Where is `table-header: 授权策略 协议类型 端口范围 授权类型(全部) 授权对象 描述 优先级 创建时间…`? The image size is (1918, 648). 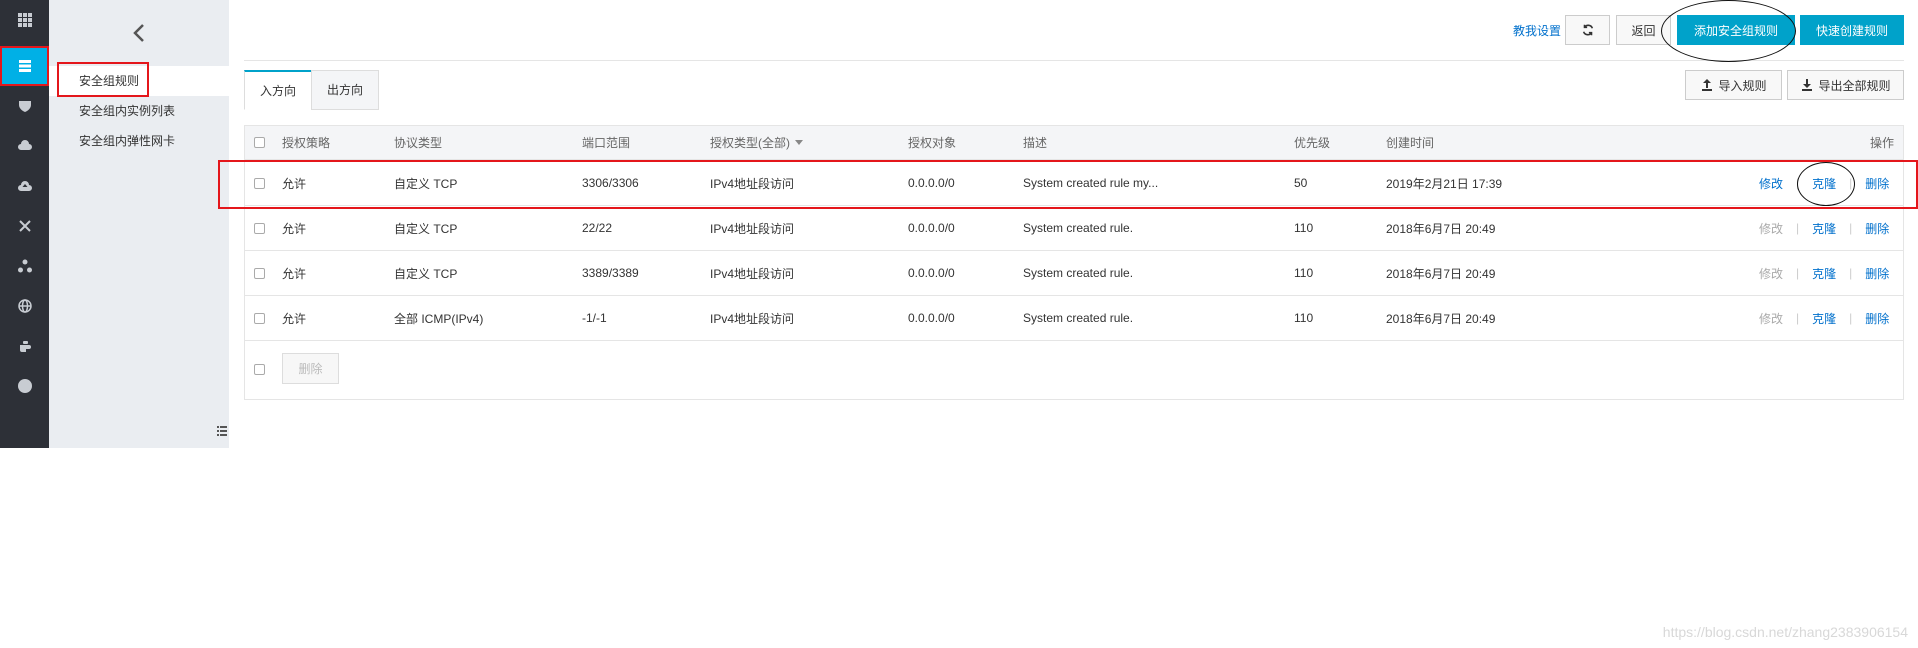 table-header: 授权策略 协议类型 端口范围 授权类型(全部) 授权对象 描述 优先级 创建时间… is located at coordinates (1074, 143).